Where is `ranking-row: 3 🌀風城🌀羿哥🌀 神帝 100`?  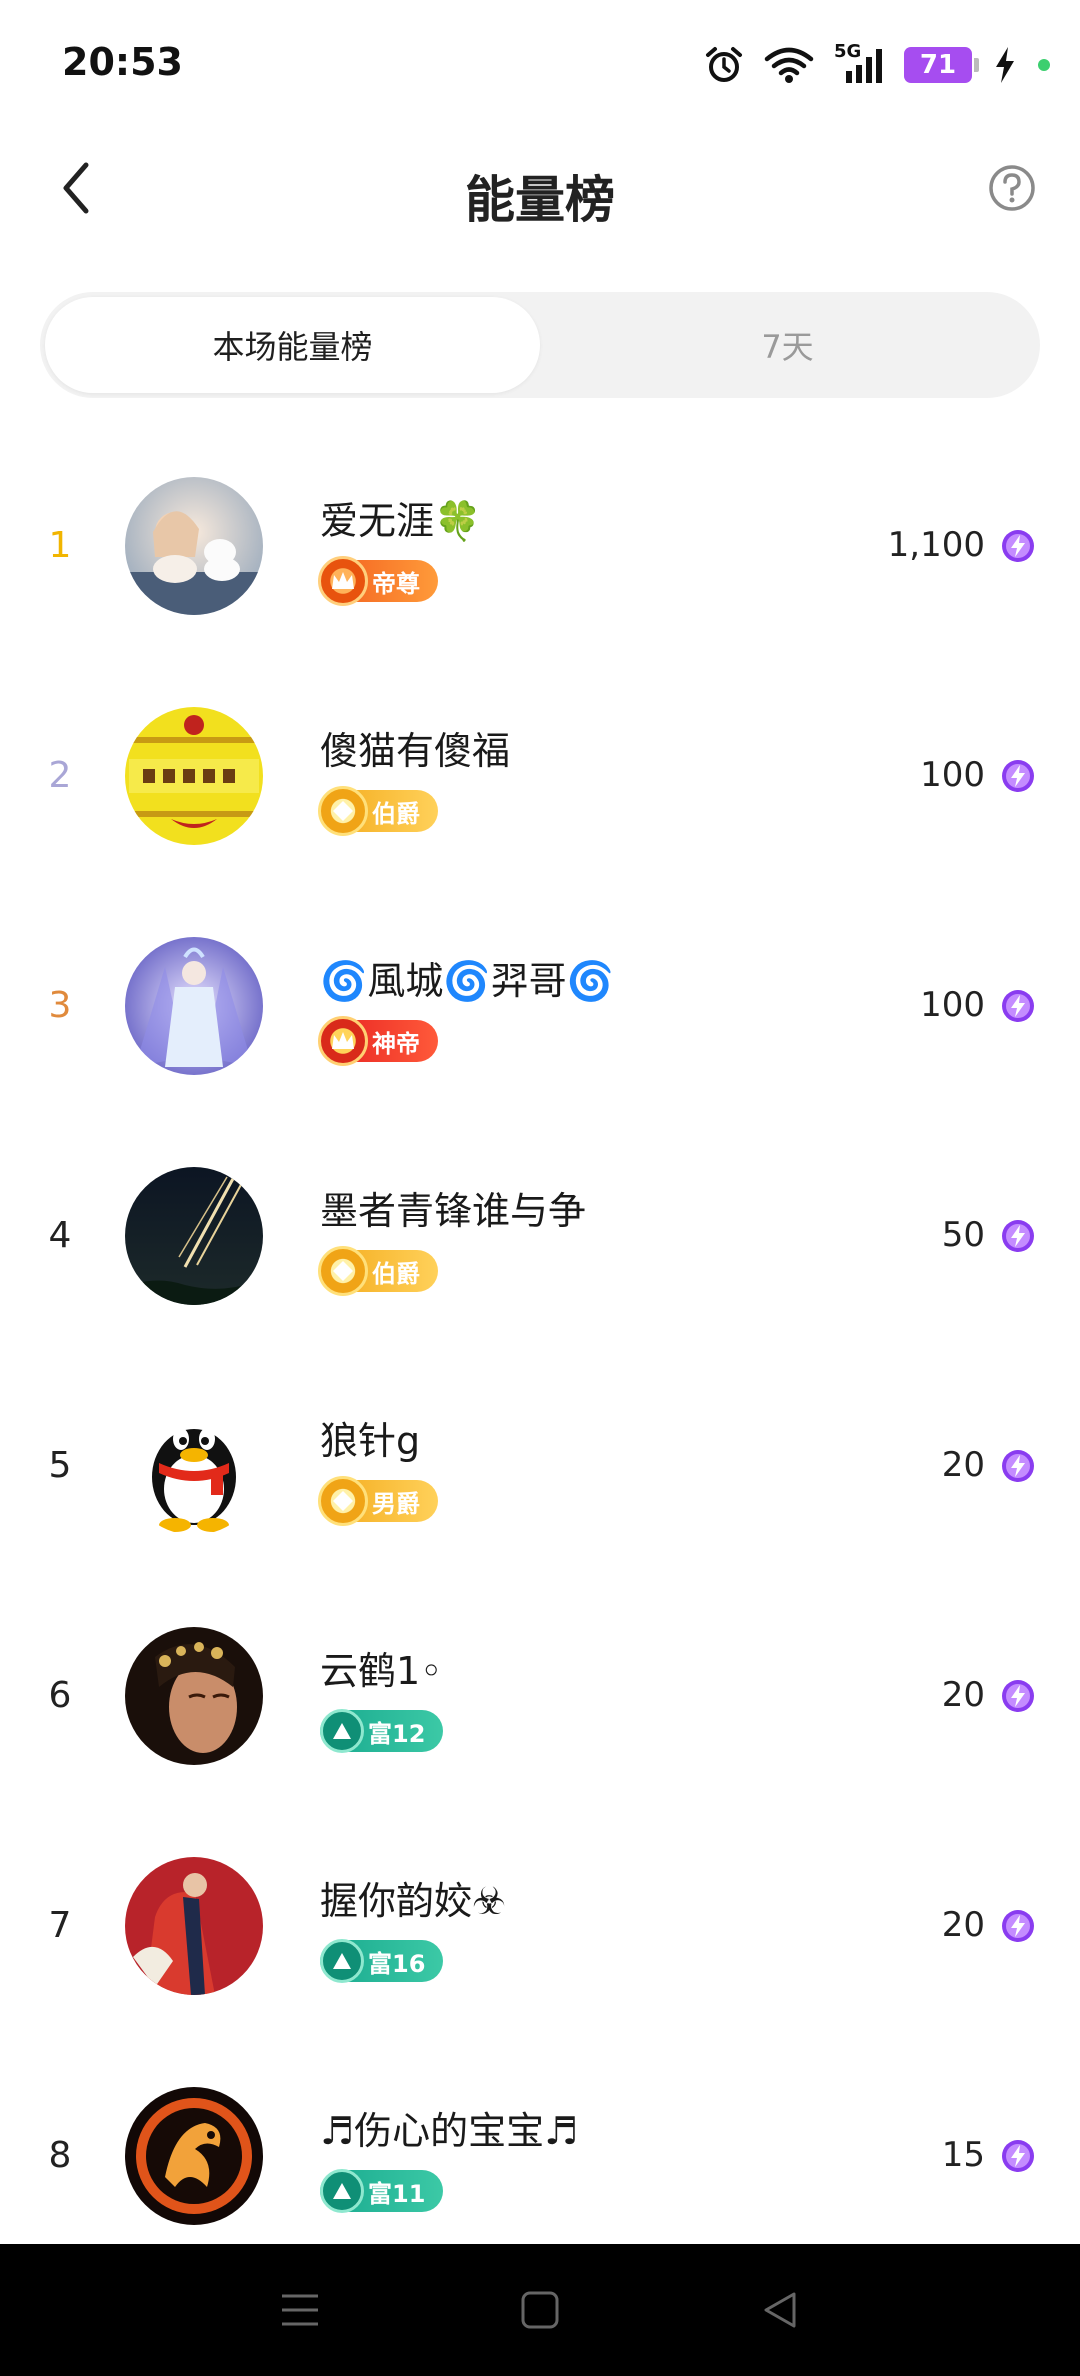
ranking-row: 3 🌀風城🌀羿哥🌀 神帝 100 is located at coordinates (540, 1005).